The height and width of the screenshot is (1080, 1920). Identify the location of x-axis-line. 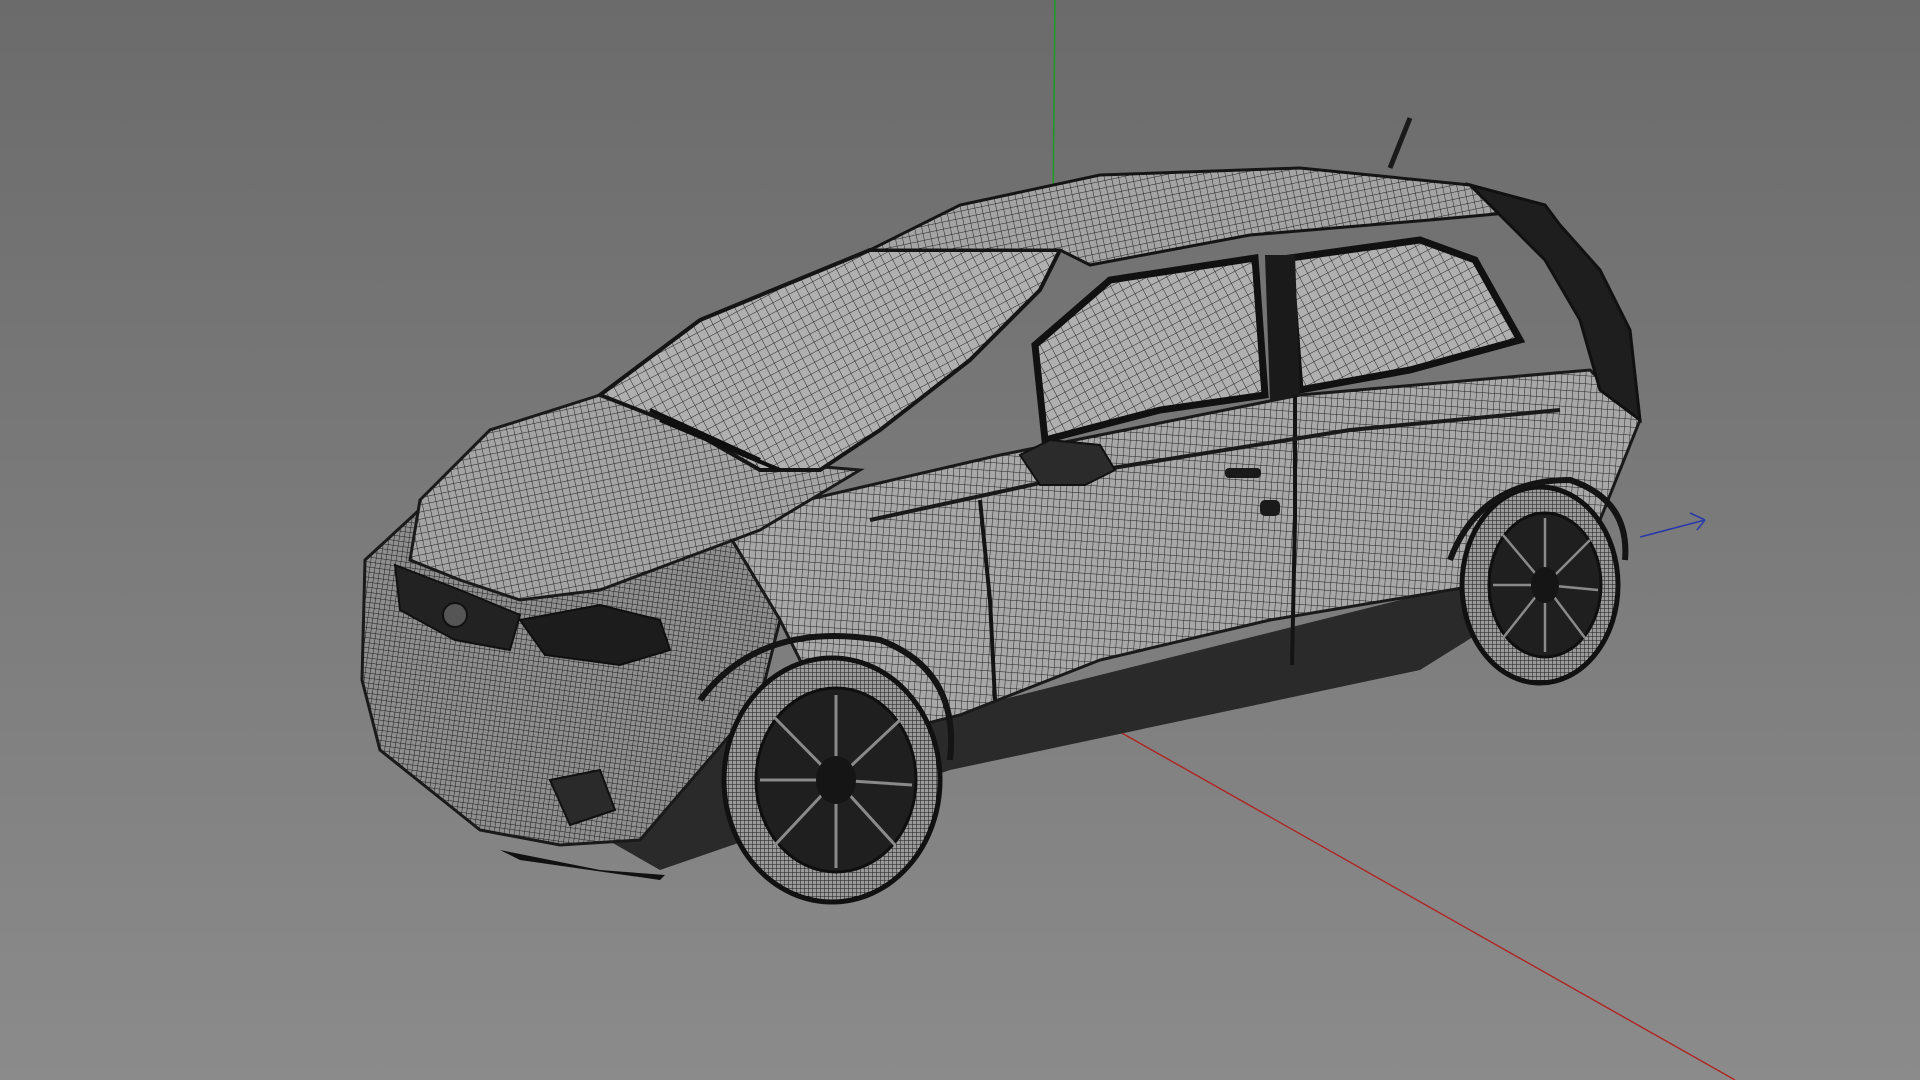
(1427, 905).